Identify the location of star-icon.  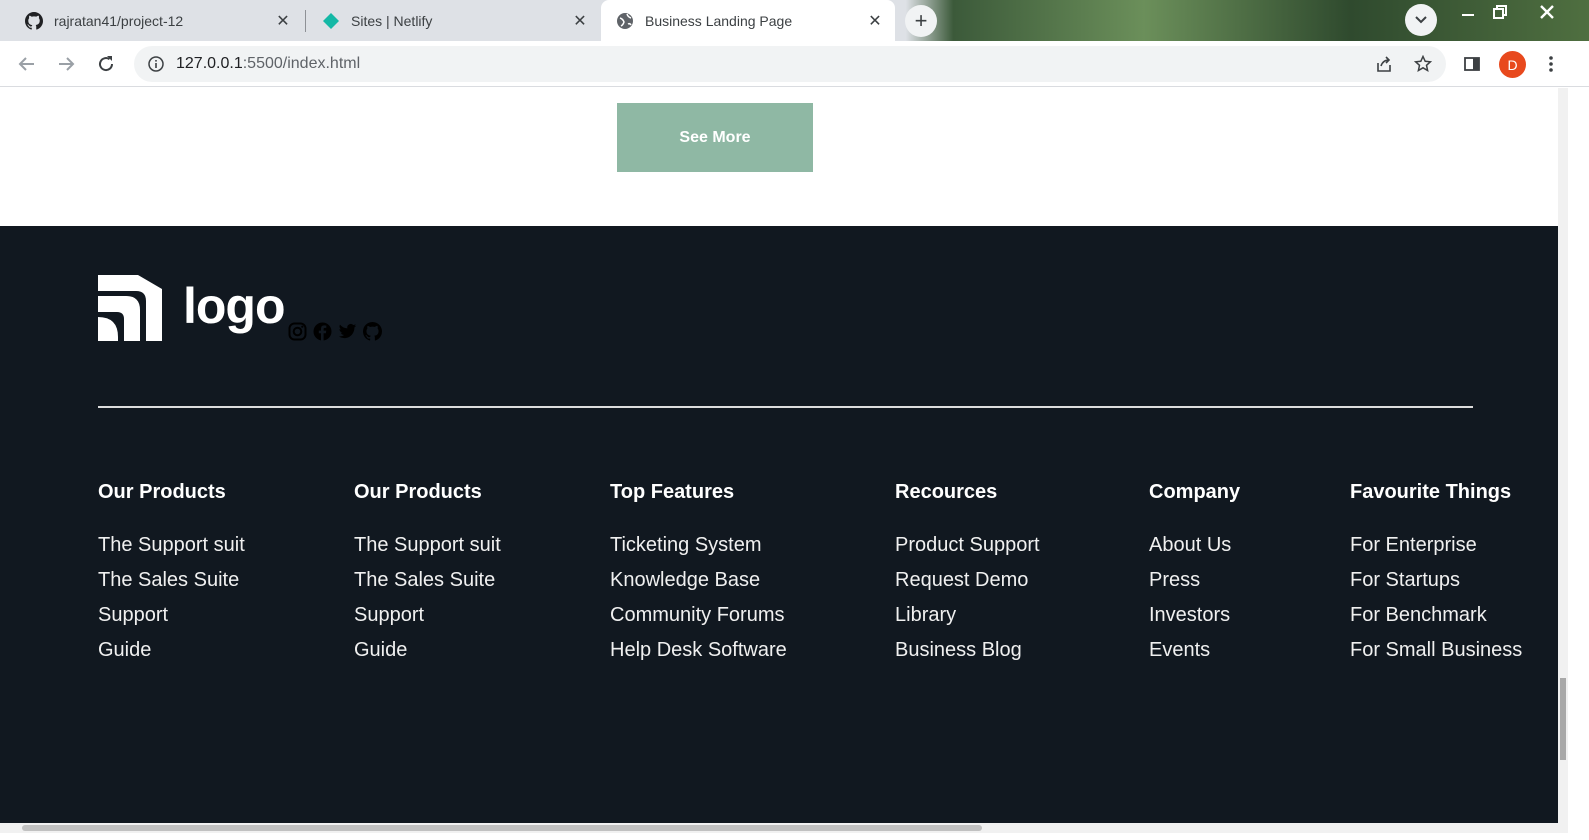
(1423, 64).